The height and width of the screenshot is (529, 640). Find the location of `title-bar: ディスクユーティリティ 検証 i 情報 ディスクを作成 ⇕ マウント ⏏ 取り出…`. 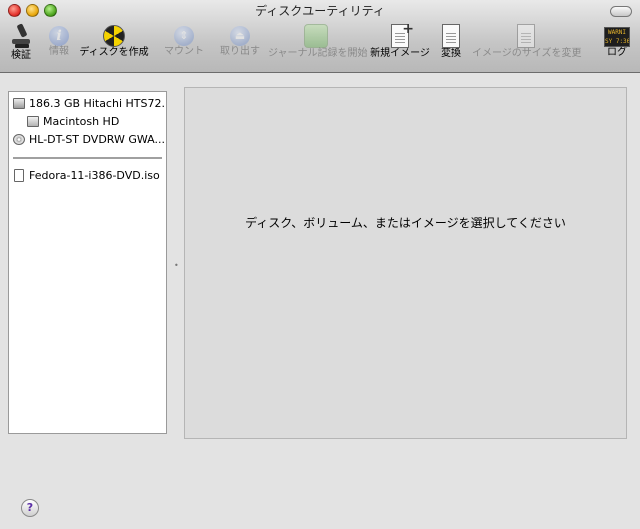

title-bar: ディスクユーティリティ 検証 i 情報 ディスクを作成 ⇕ マウント ⏏ 取り出… is located at coordinates (320, 36).